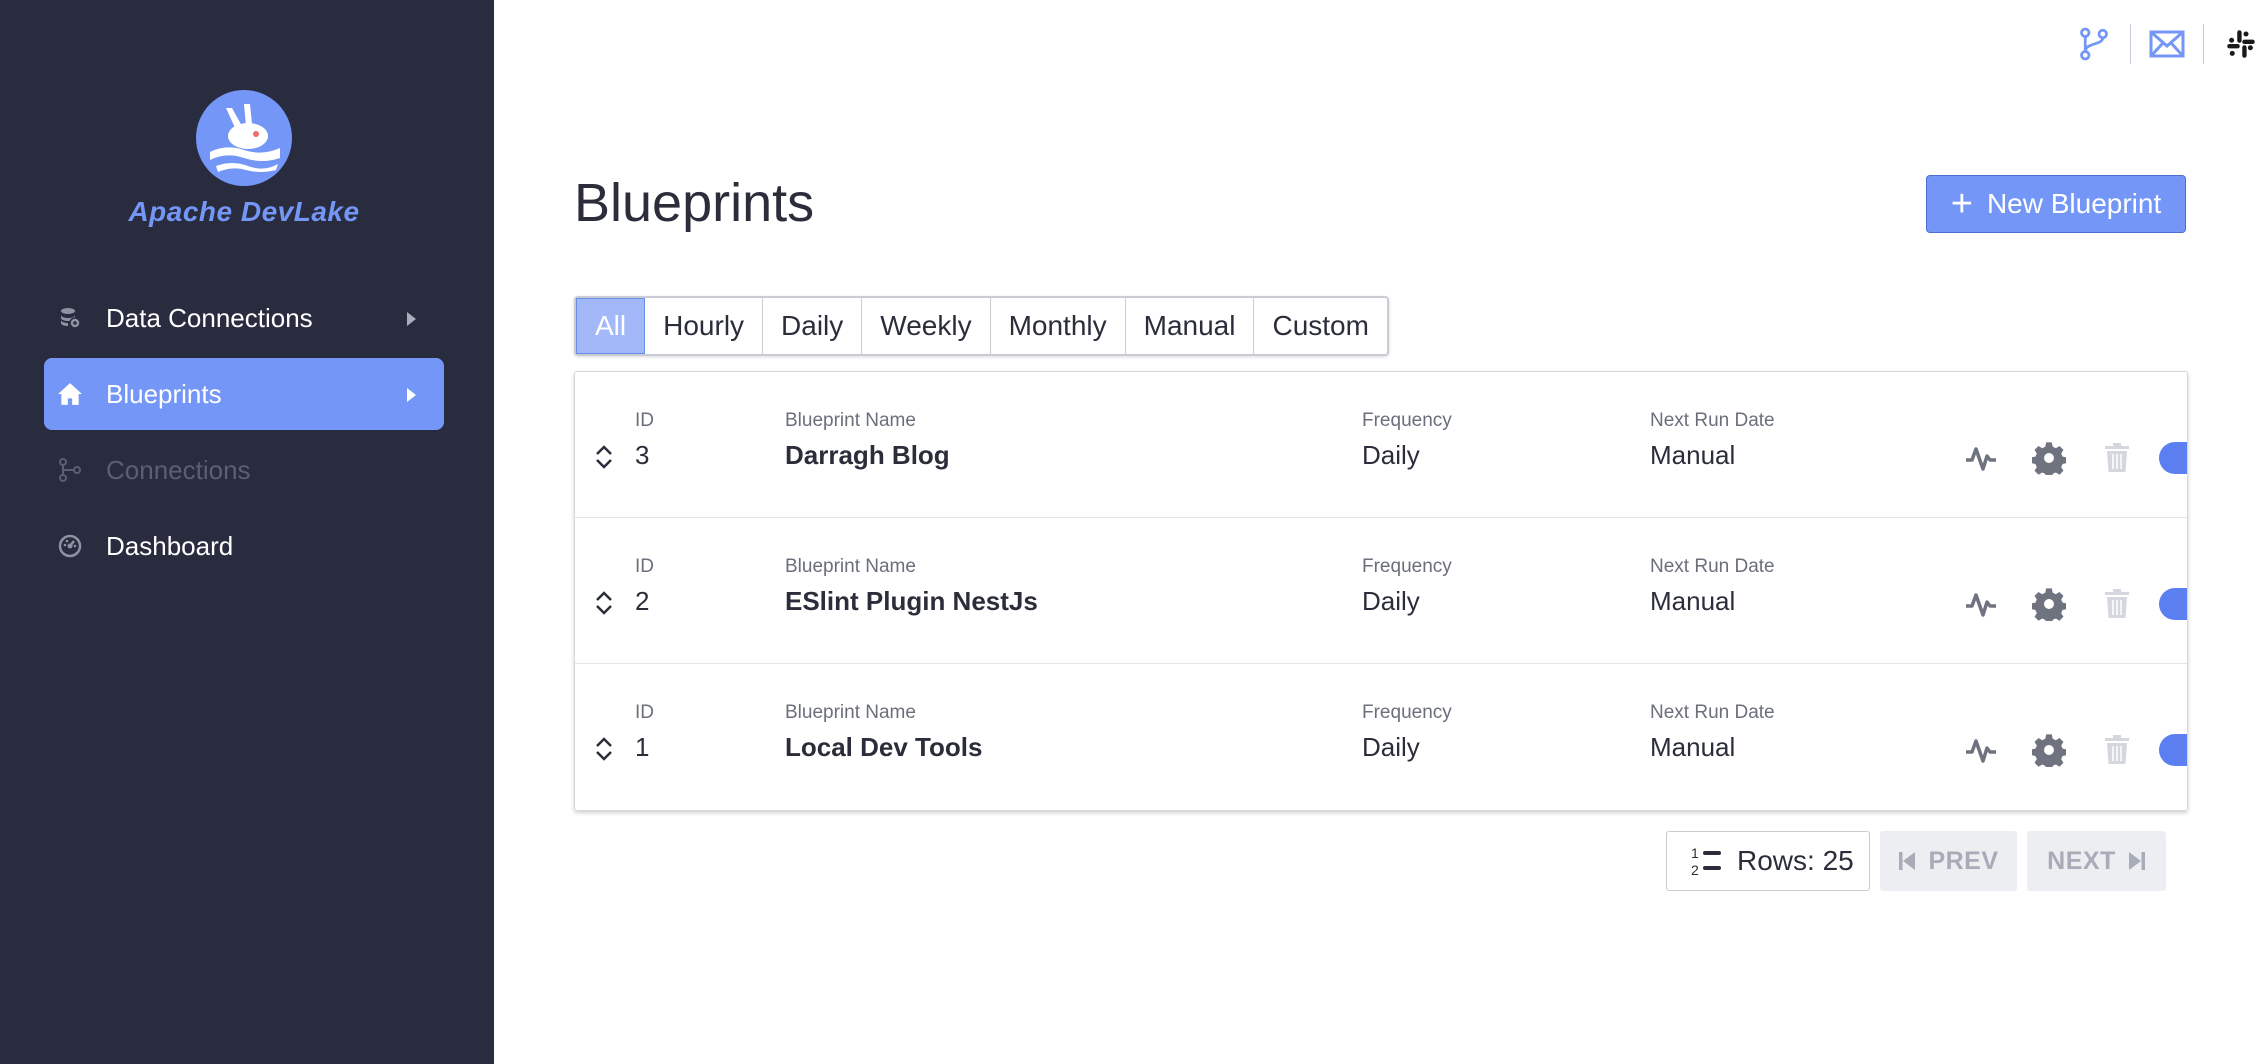 The width and height of the screenshot is (2264, 1064). What do you see at coordinates (1695, 853) in the screenshot?
I see `svg-text: 1` at bounding box center [1695, 853].